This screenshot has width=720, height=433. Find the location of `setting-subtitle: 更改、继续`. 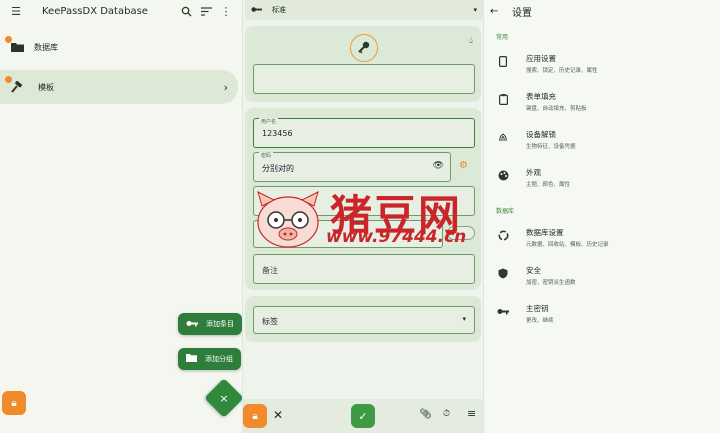

setting-subtitle: 更改、继续 is located at coordinates (540, 320).